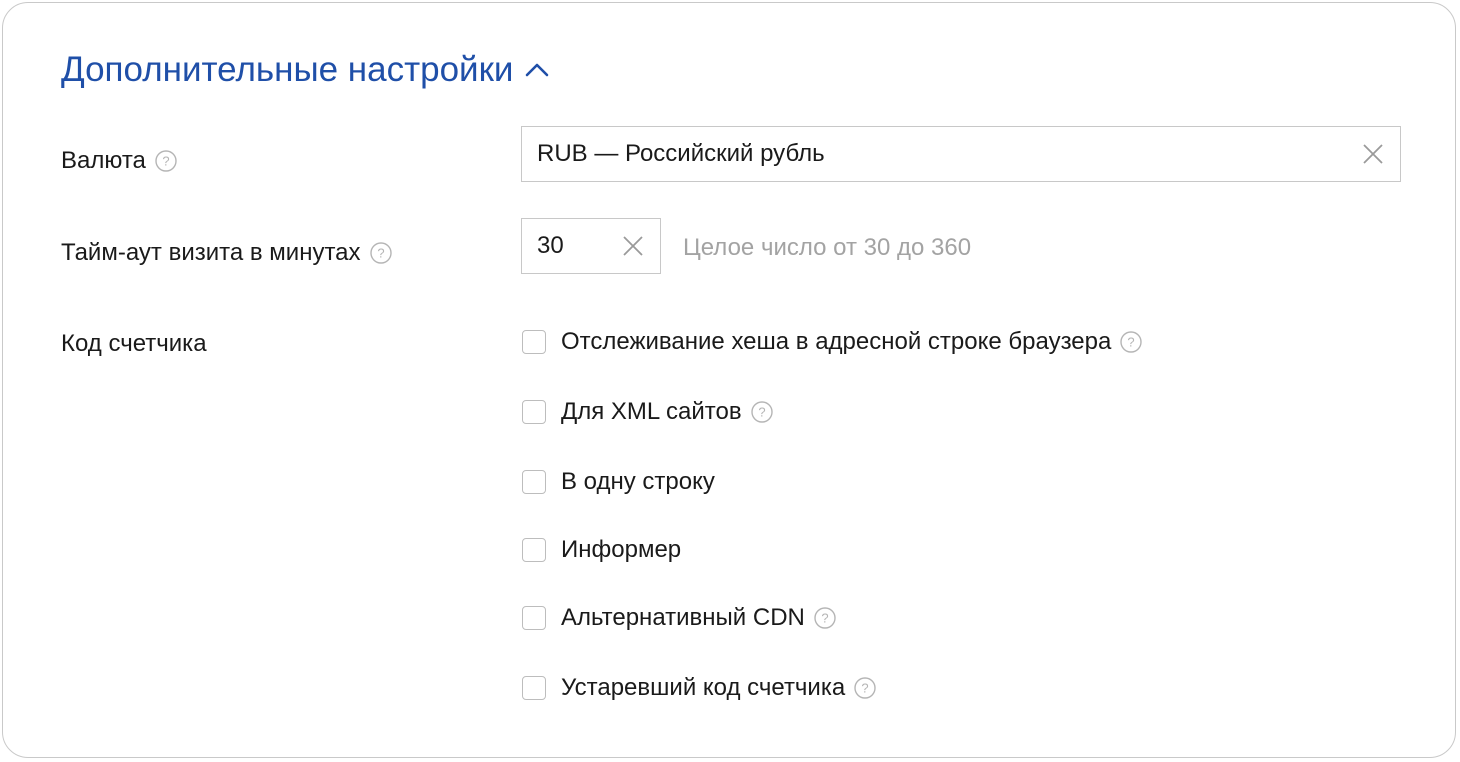 This screenshot has width=1460, height=762. I want to click on checkbox-single-line: В одну строку, so click(618, 482).